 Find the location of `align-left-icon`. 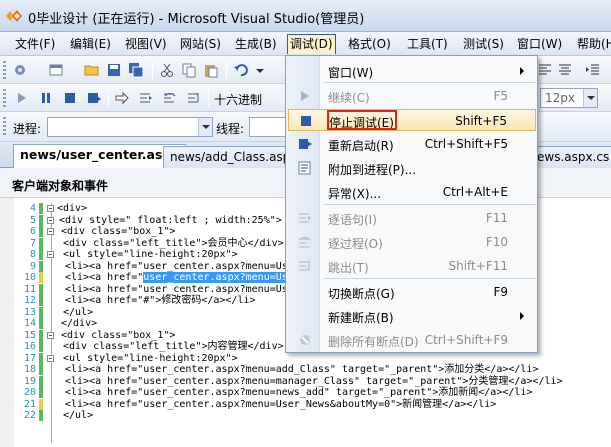

align-left-icon is located at coordinates (545, 70).